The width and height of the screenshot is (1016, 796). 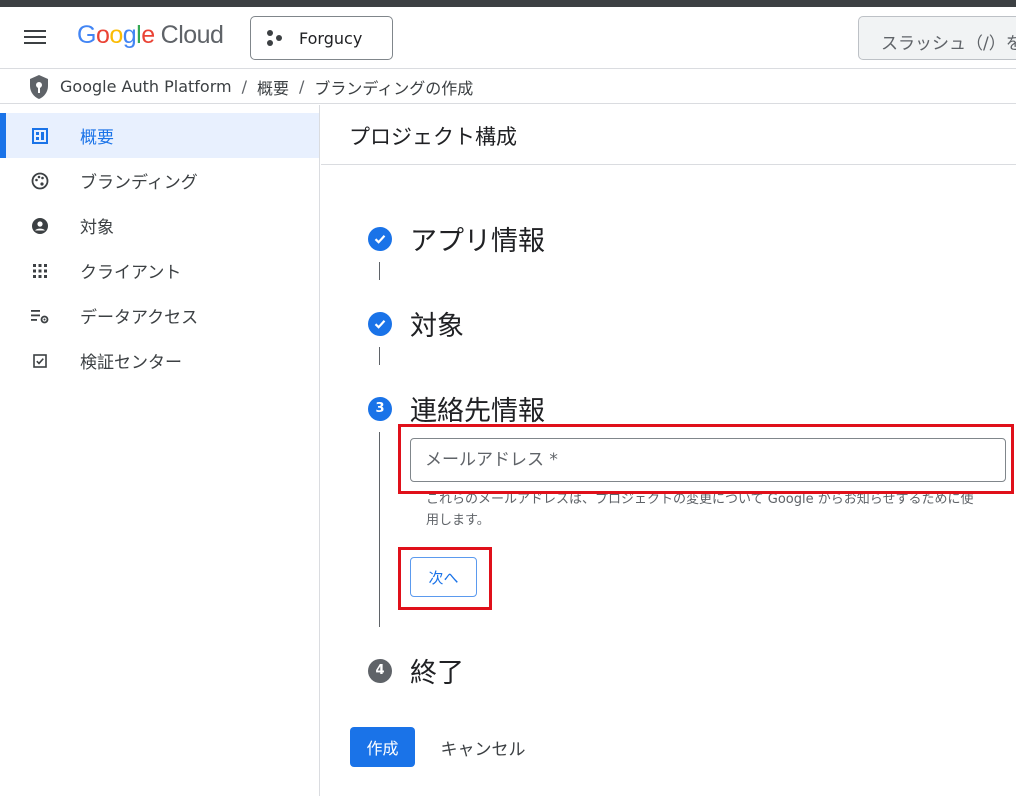 What do you see at coordinates (380, 408) in the screenshot?
I see `step-number-badge: 3` at bounding box center [380, 408].